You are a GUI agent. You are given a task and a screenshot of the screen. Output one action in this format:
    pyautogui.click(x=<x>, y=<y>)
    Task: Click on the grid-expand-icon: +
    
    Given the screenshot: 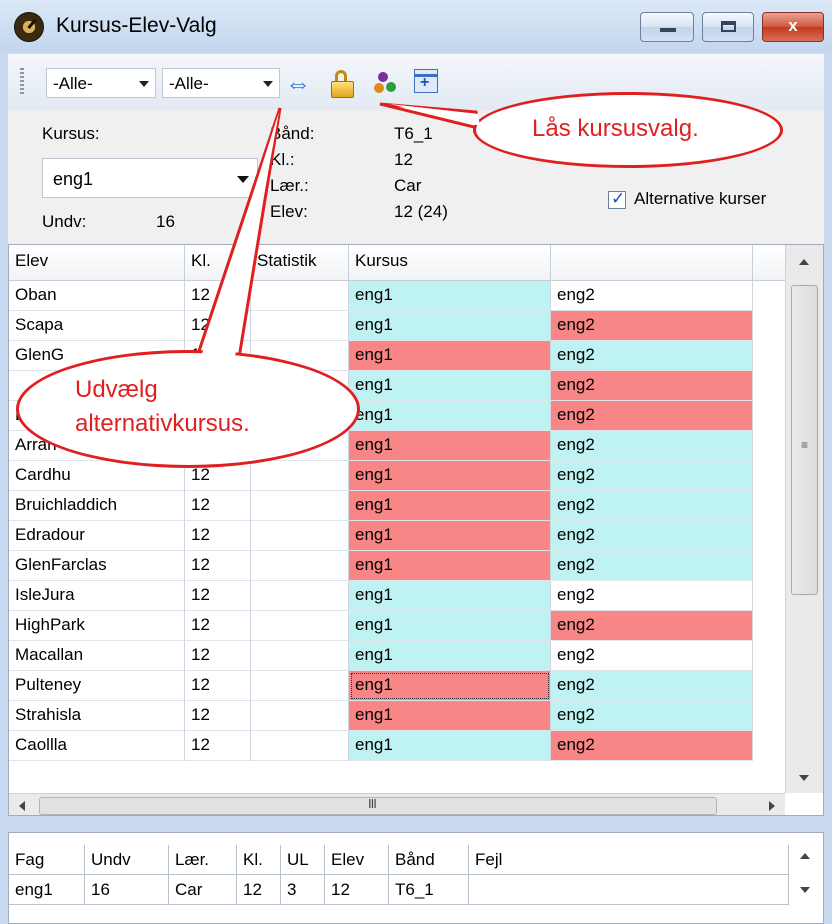 What is the action you would take?
    pyautogui.click(x=426, y=81)
    